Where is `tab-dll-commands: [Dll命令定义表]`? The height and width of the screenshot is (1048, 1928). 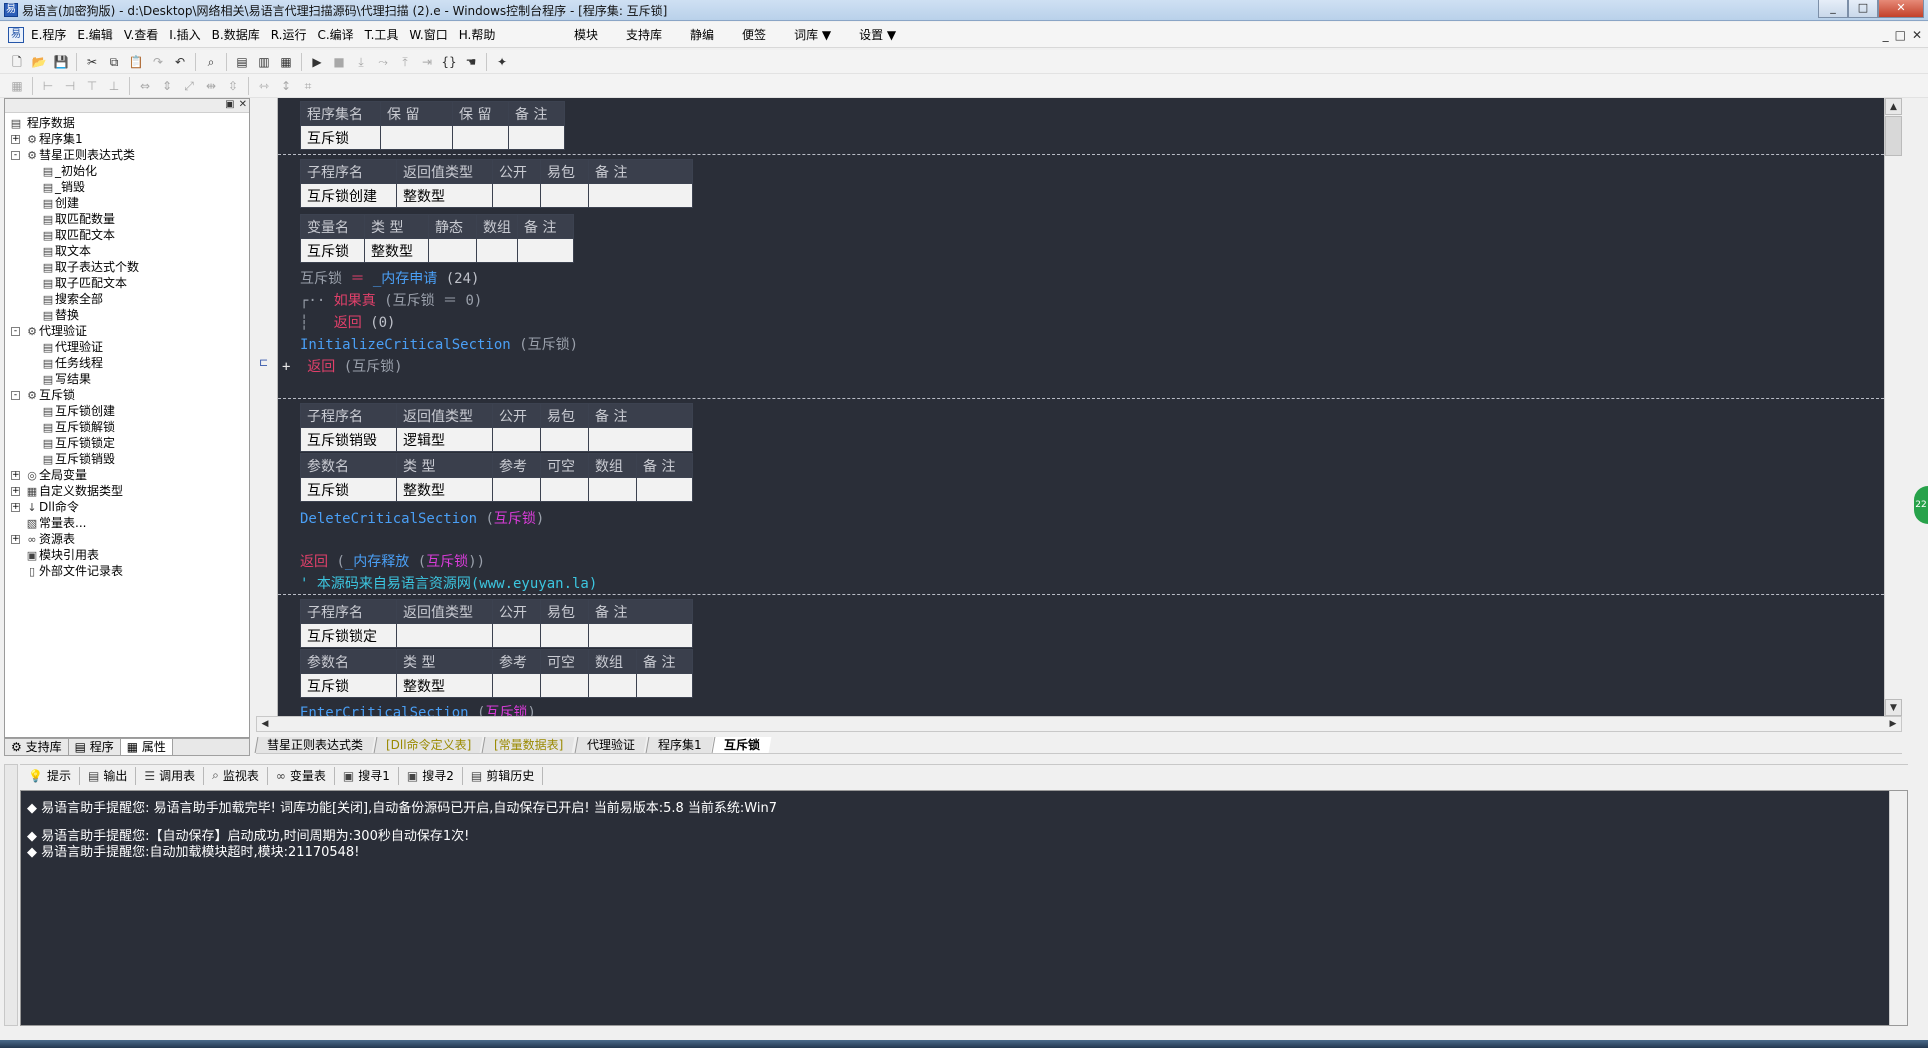
tab-dll-commands: [Dll命令定义表] is located at coordinates (428, 744).